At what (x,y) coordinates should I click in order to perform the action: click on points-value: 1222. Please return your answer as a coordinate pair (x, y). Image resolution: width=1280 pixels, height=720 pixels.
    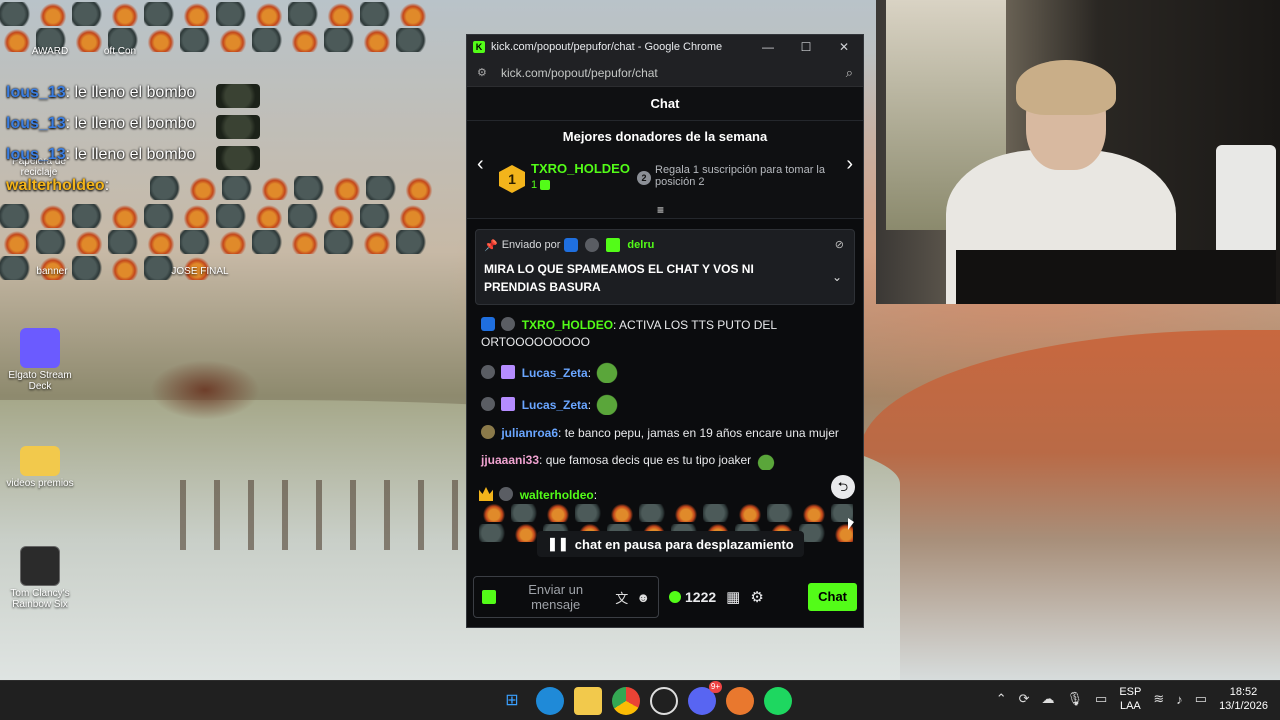
    Looking at the image, I should click on (701, 597).